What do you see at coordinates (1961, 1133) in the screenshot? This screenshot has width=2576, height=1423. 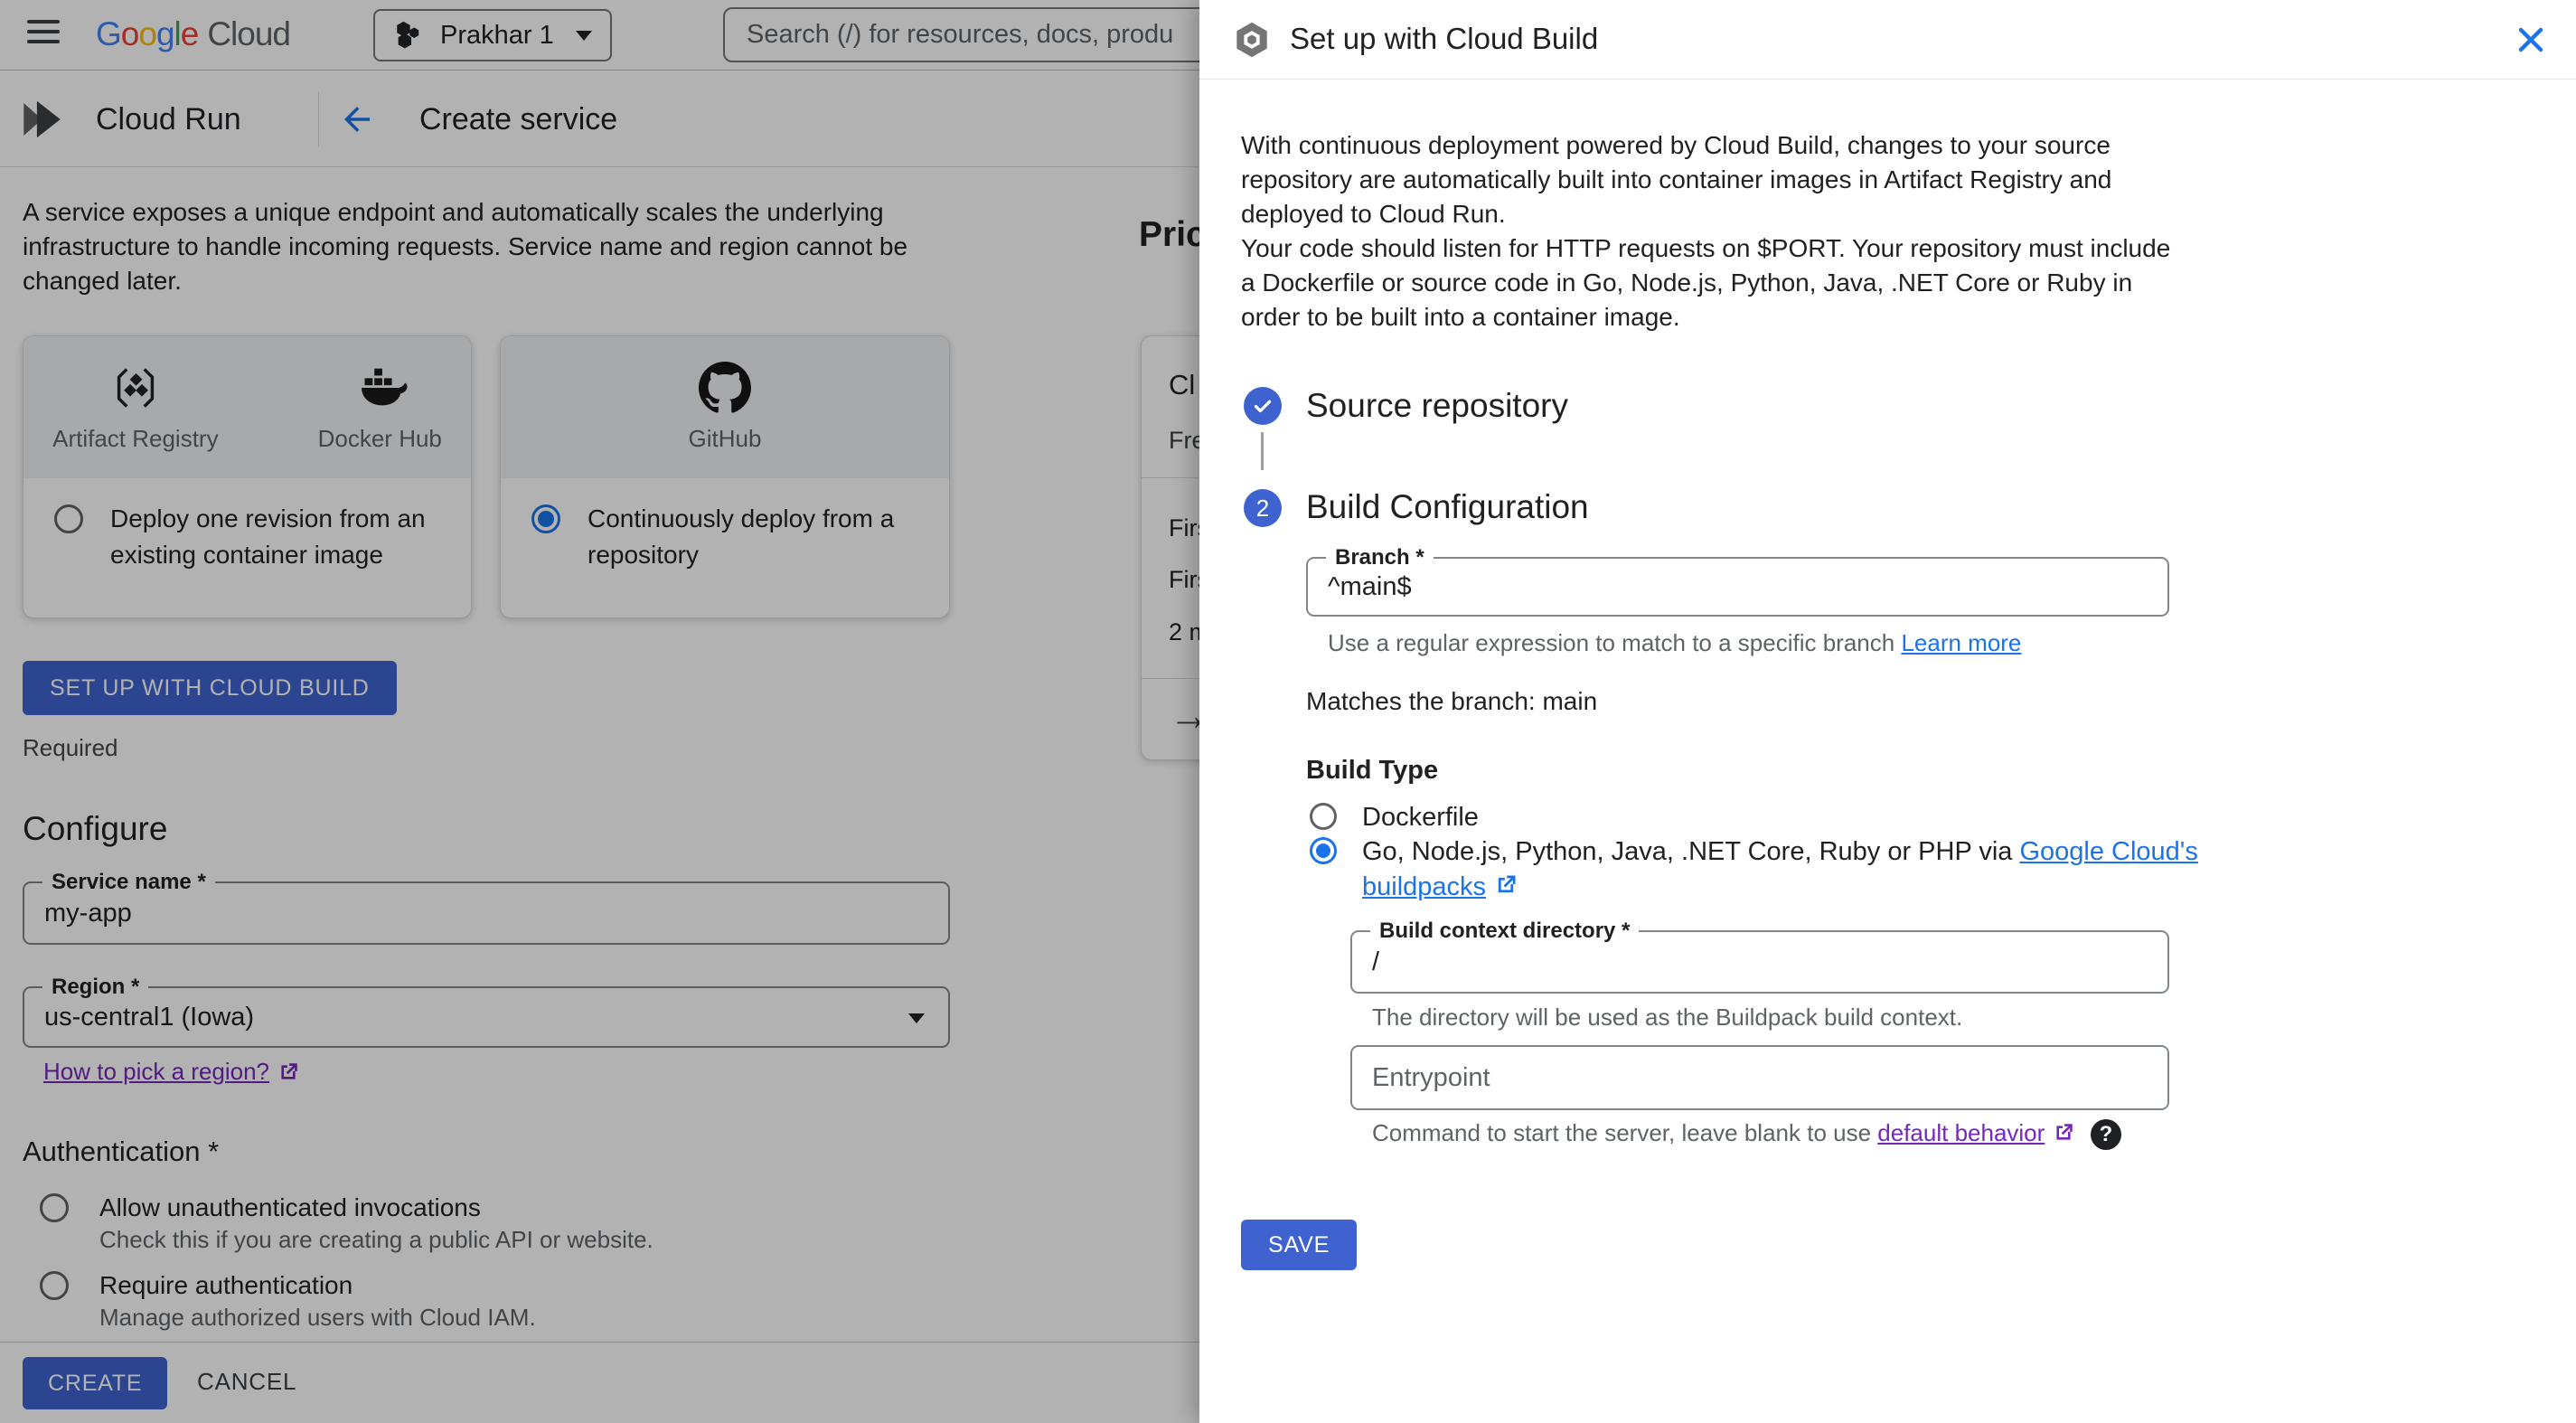 I see `default-behavior-link: default behavior` at bounding box center [1961, 1133].